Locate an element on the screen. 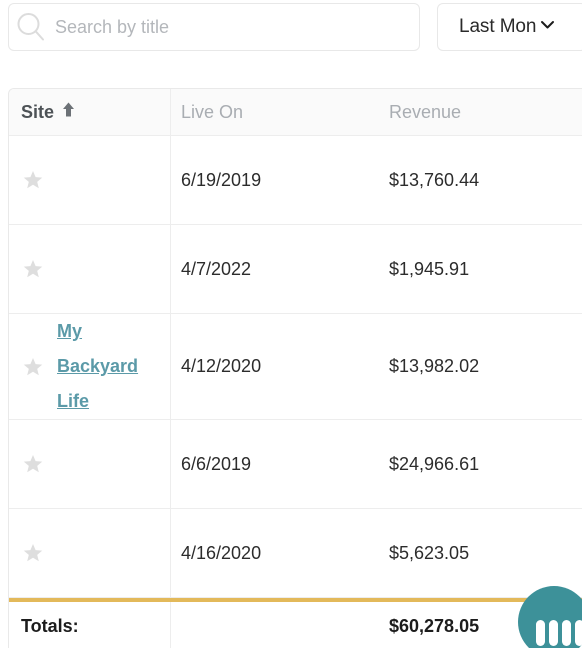 The height and width of the screenshot is (648, 582). cell-revenue: $1,945.91 is located at coordinates (481, 269).